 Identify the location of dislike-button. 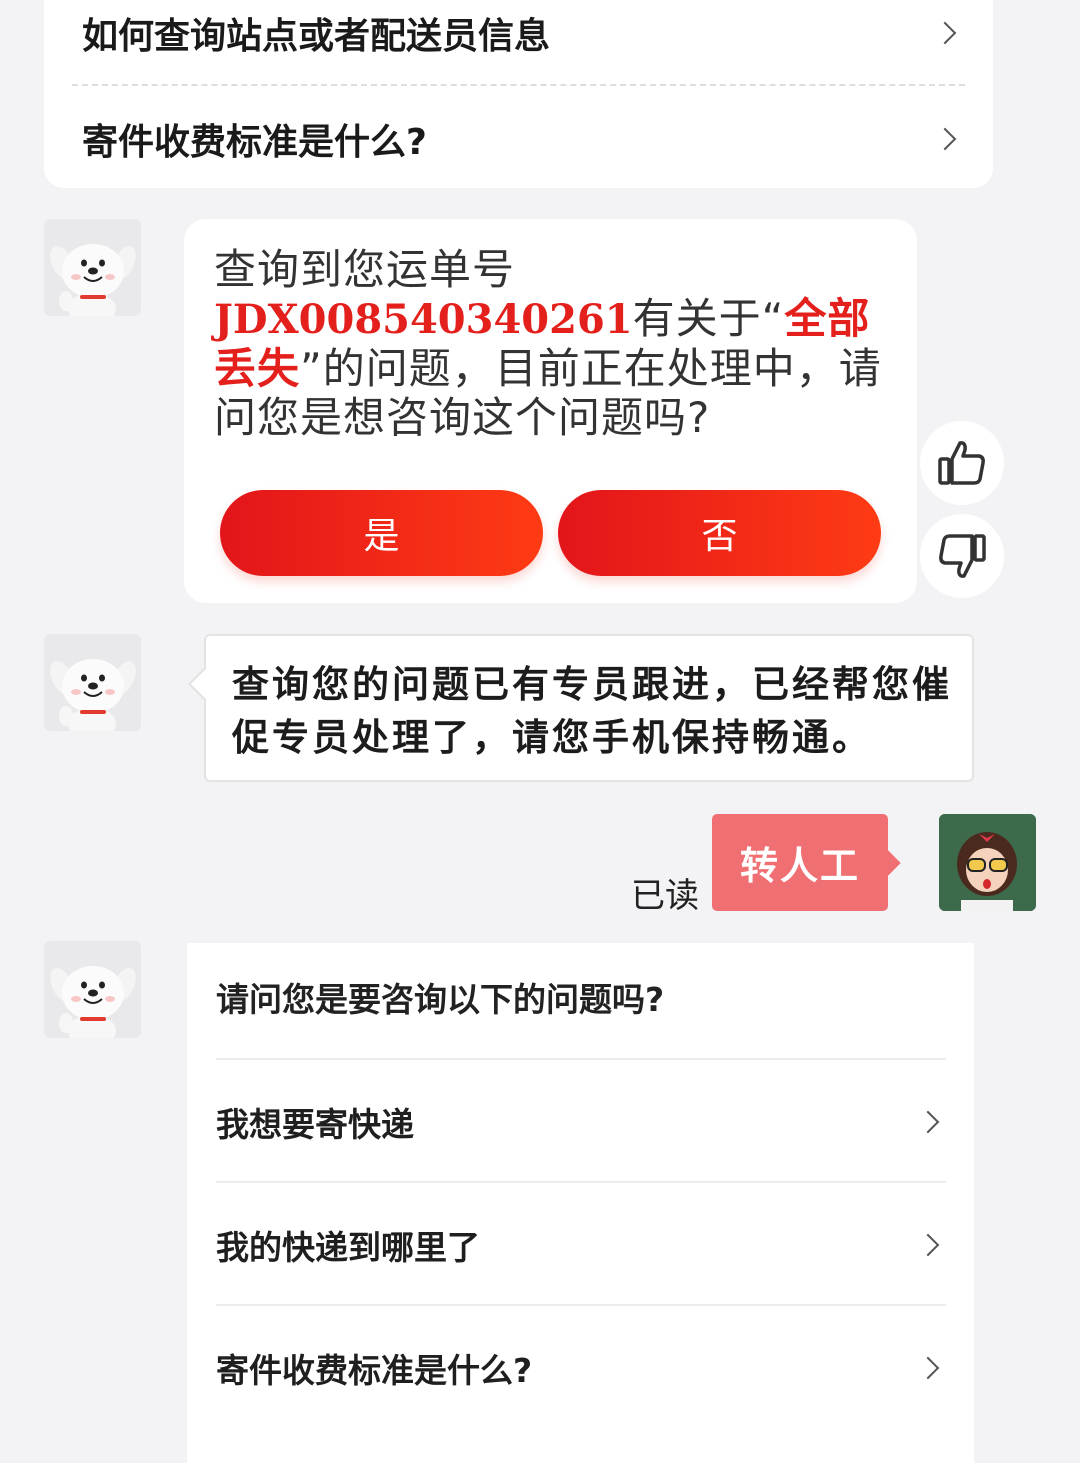
(962, 556).